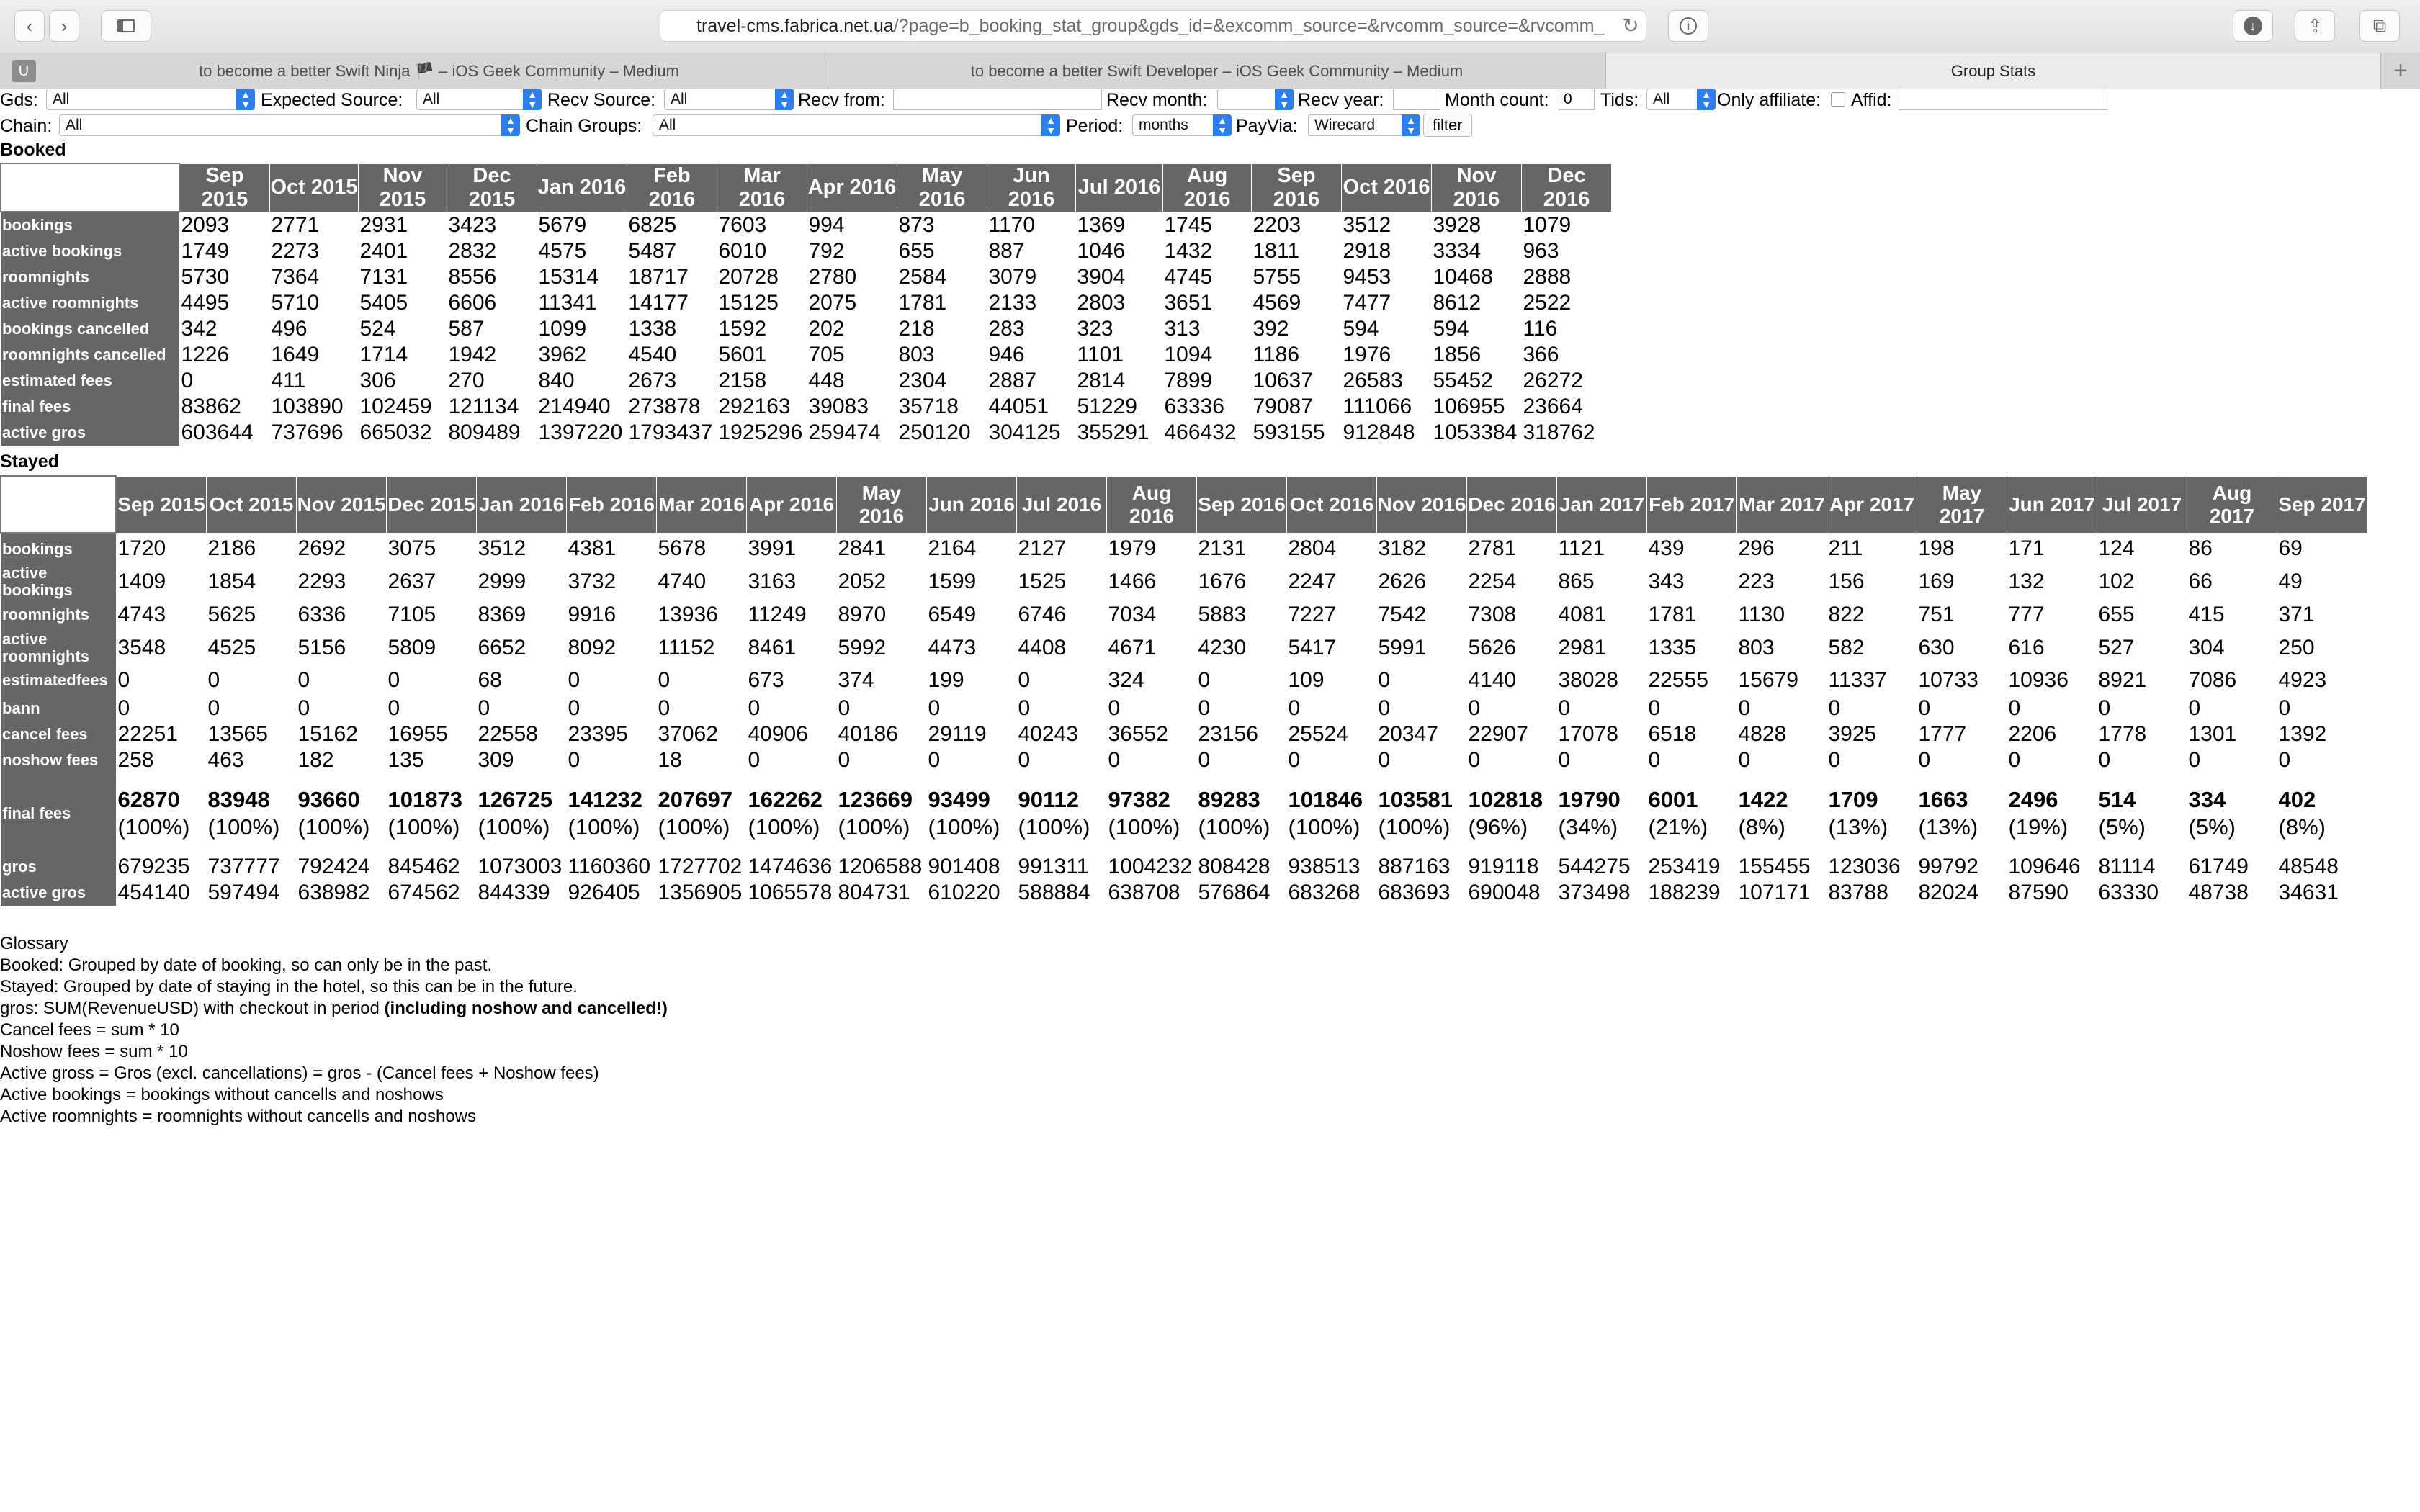  Describe the element at coordinates (224, 187) in the screenshot. I see `month-header: Sep 2015` at that location.